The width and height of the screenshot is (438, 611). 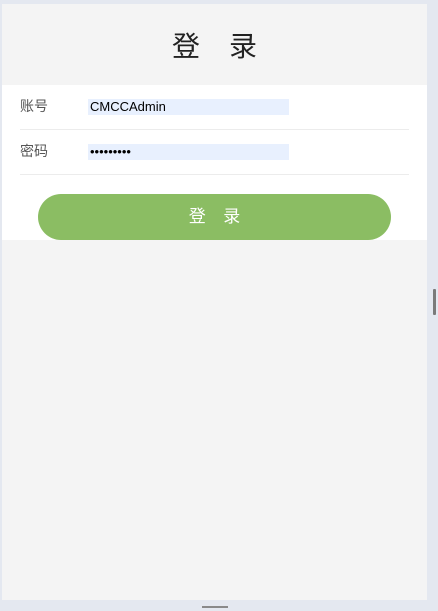 What do you see at coordinates (188, 107) in the screenshot?
I see `account-input` at bounding box center [188, 107].